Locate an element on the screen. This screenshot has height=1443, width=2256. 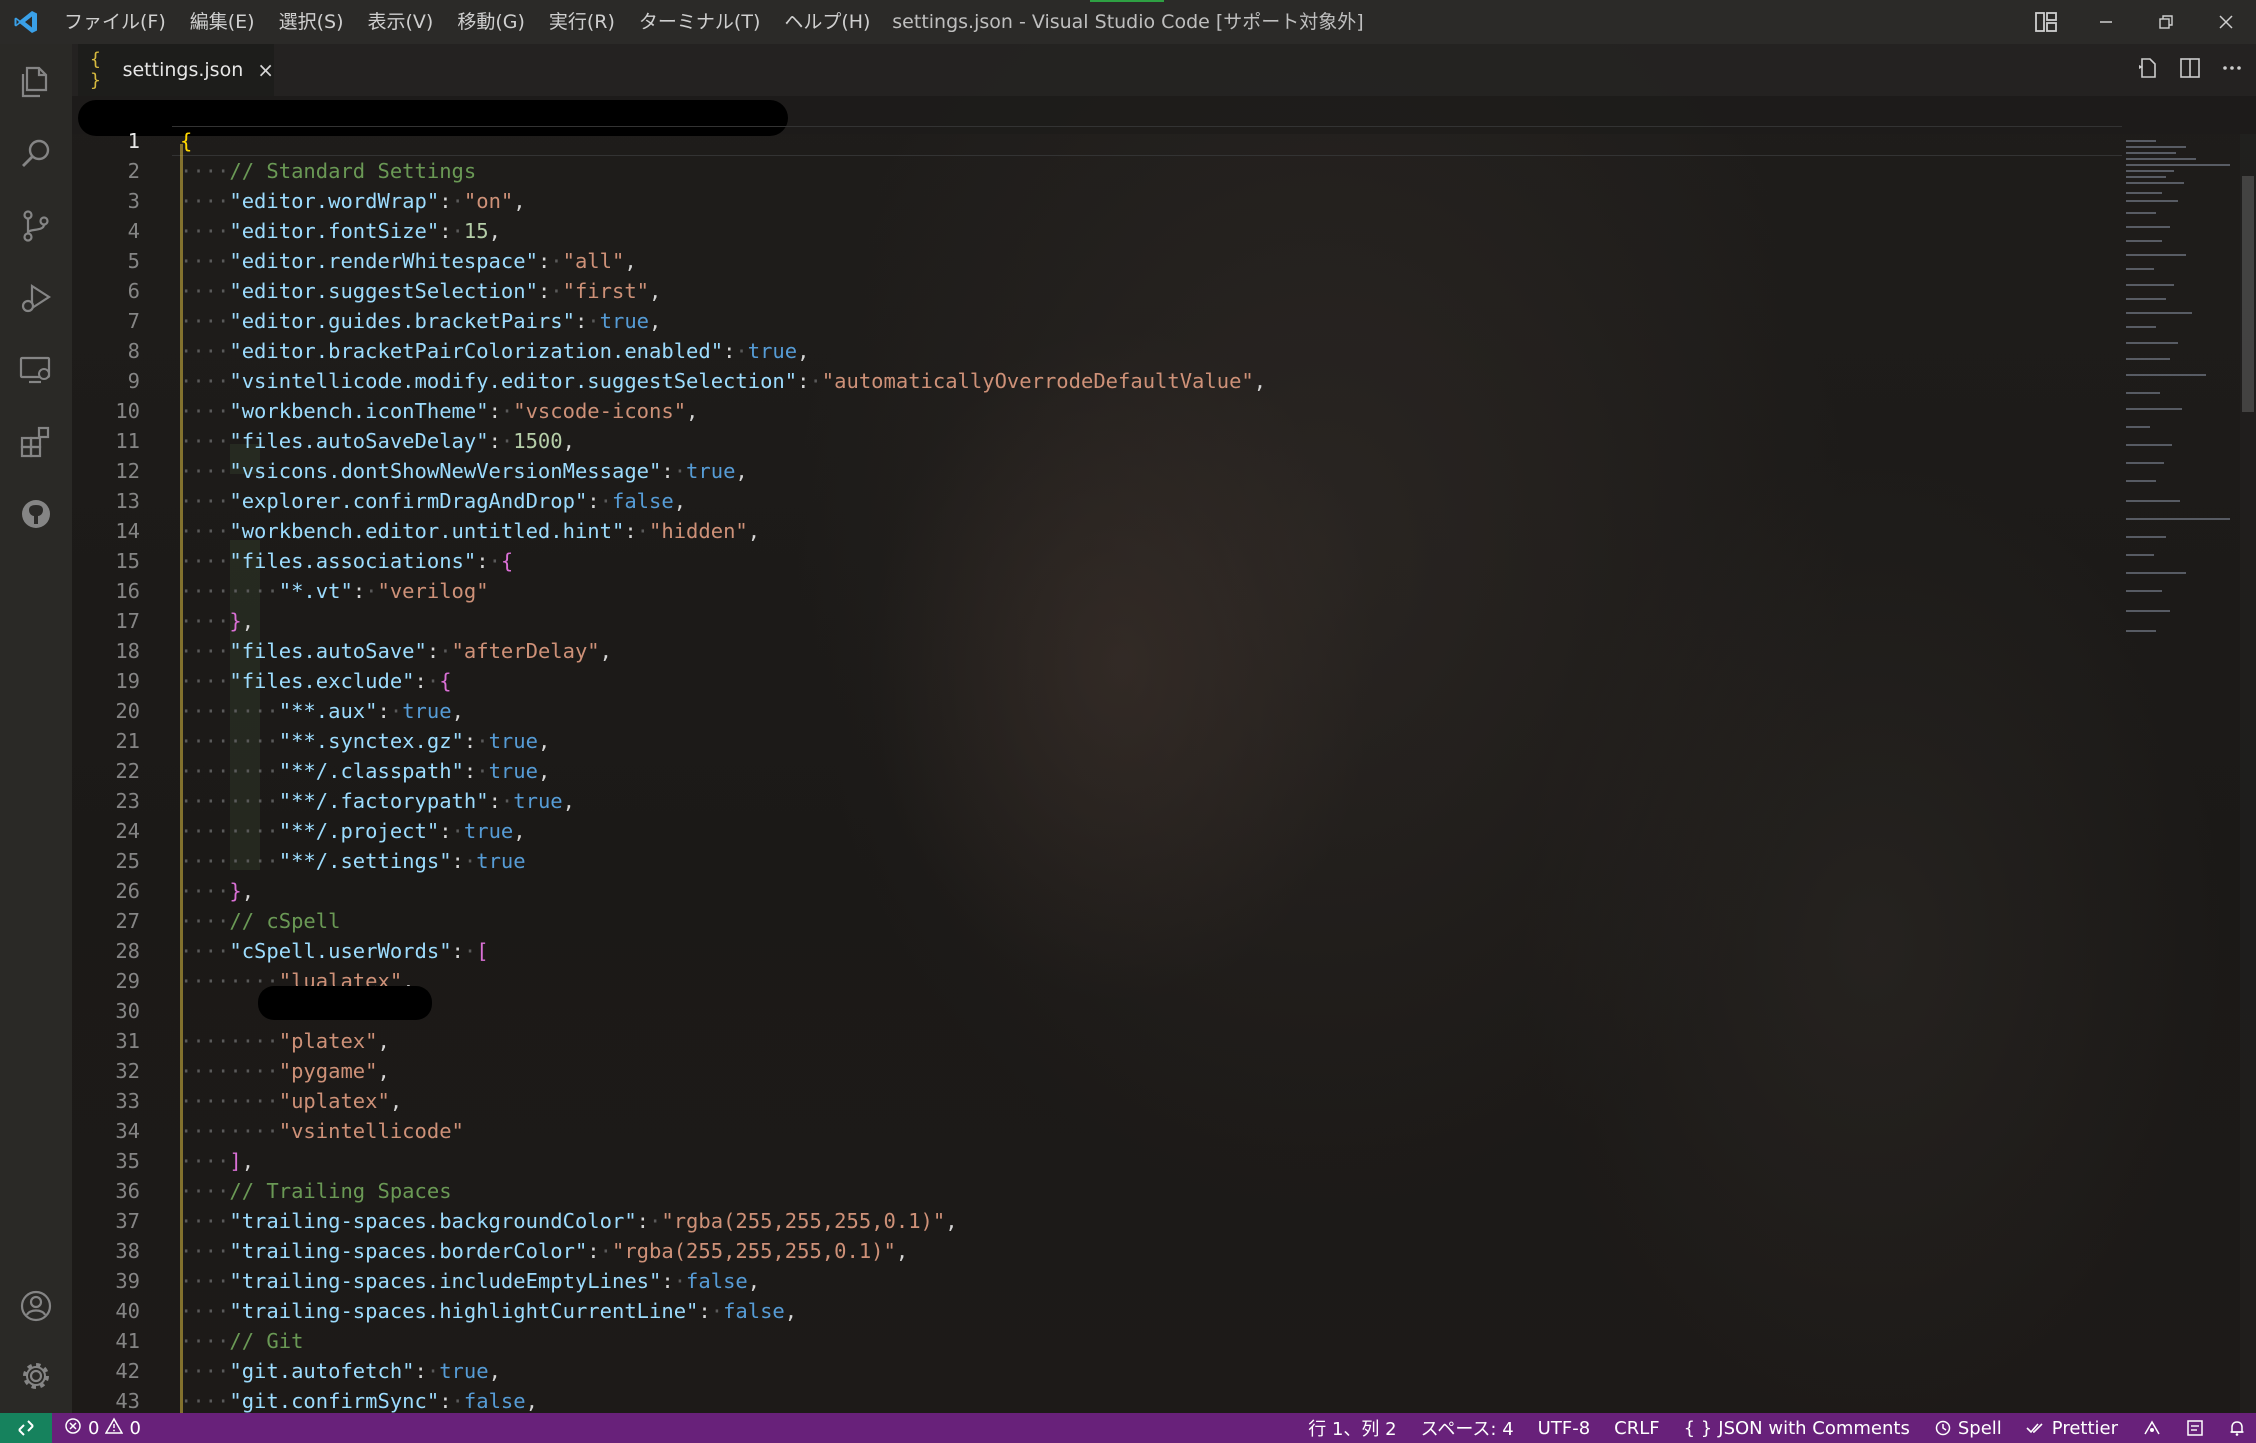
braces-icon: { } is located at coordinates (1698, 1428).